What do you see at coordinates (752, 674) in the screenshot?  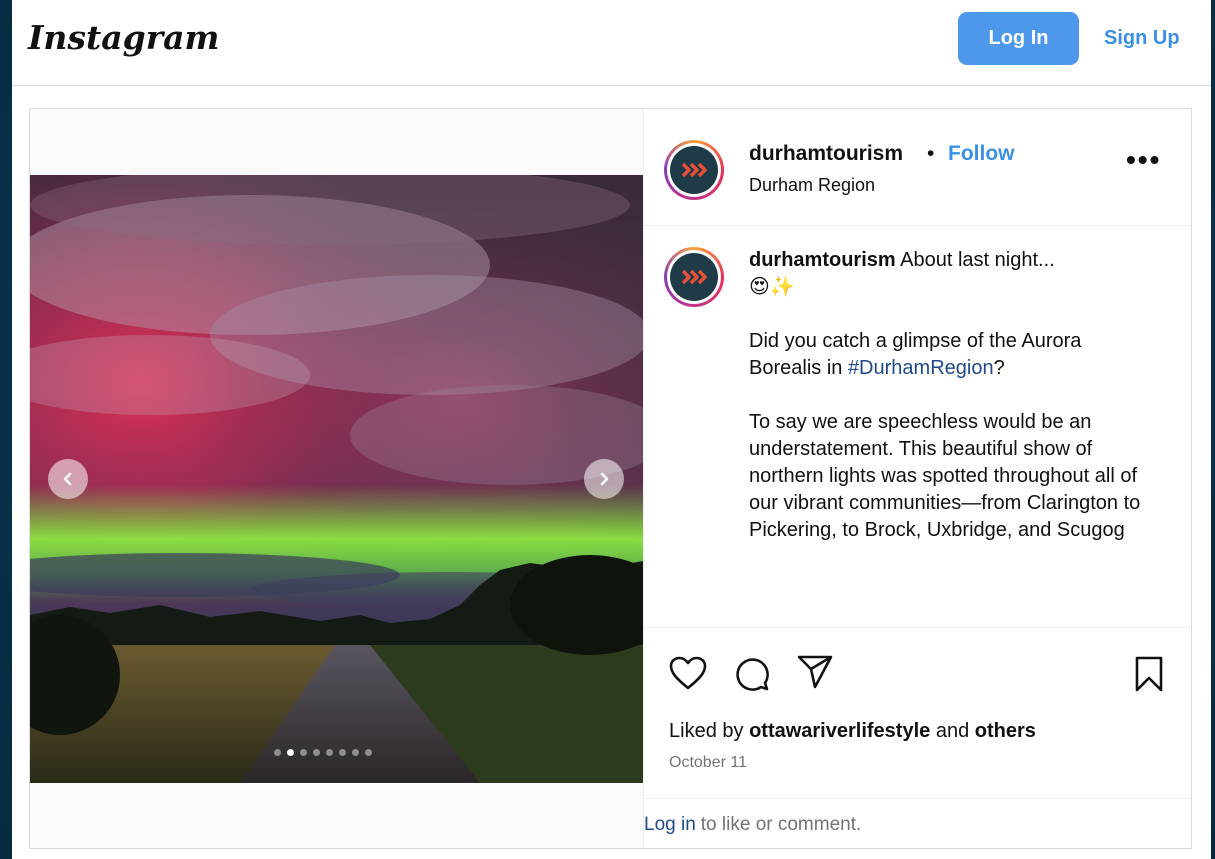 I see `comment-icon` at bounding box center [752, 674].